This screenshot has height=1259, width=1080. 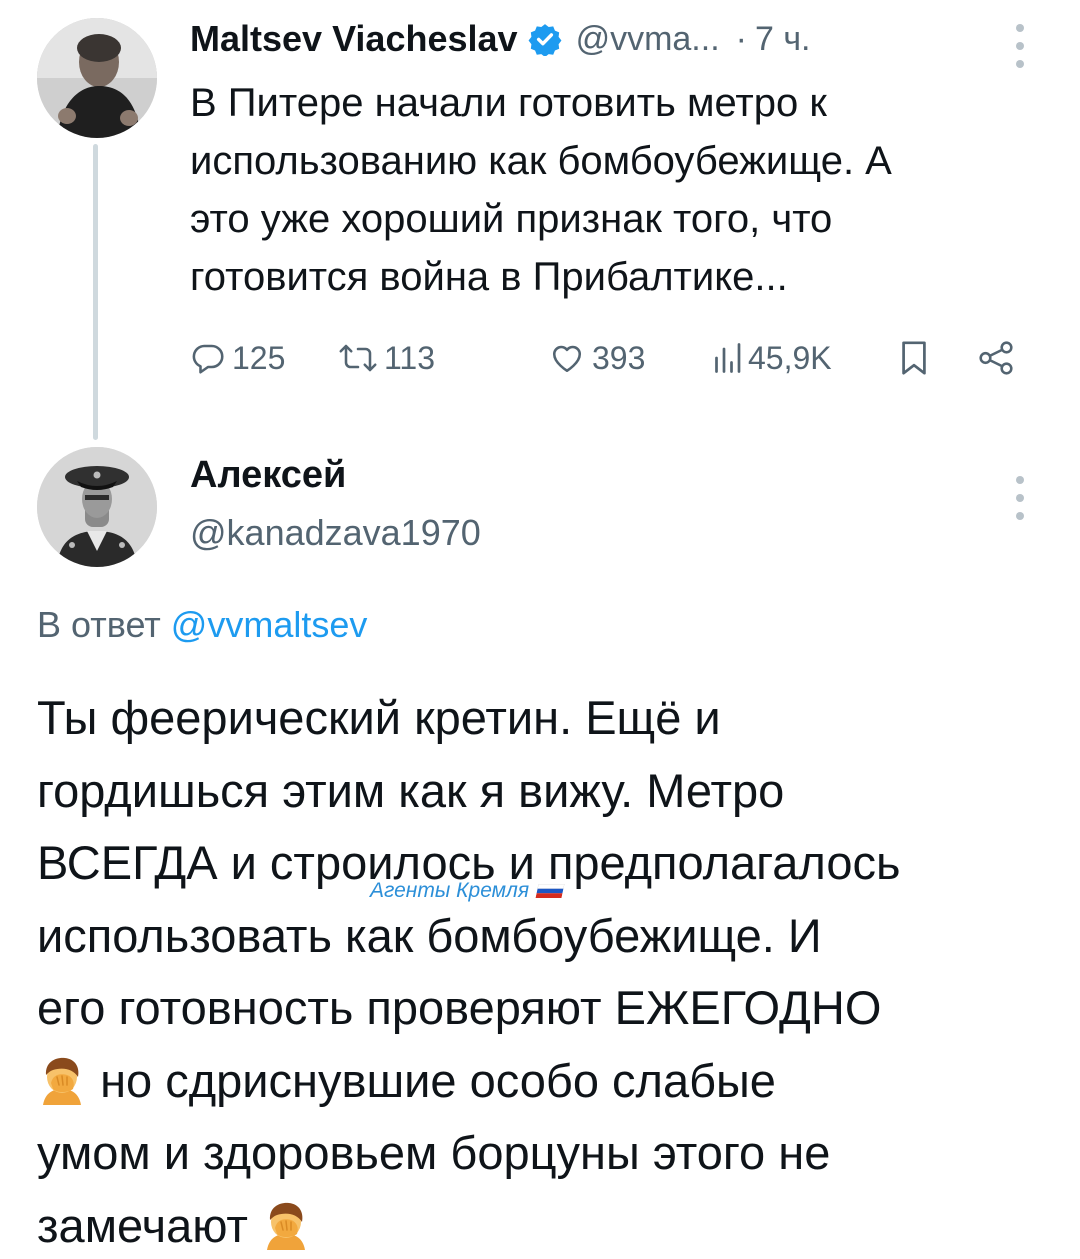 I want to click on retweet-button: 113, so click(x=386, y=358).